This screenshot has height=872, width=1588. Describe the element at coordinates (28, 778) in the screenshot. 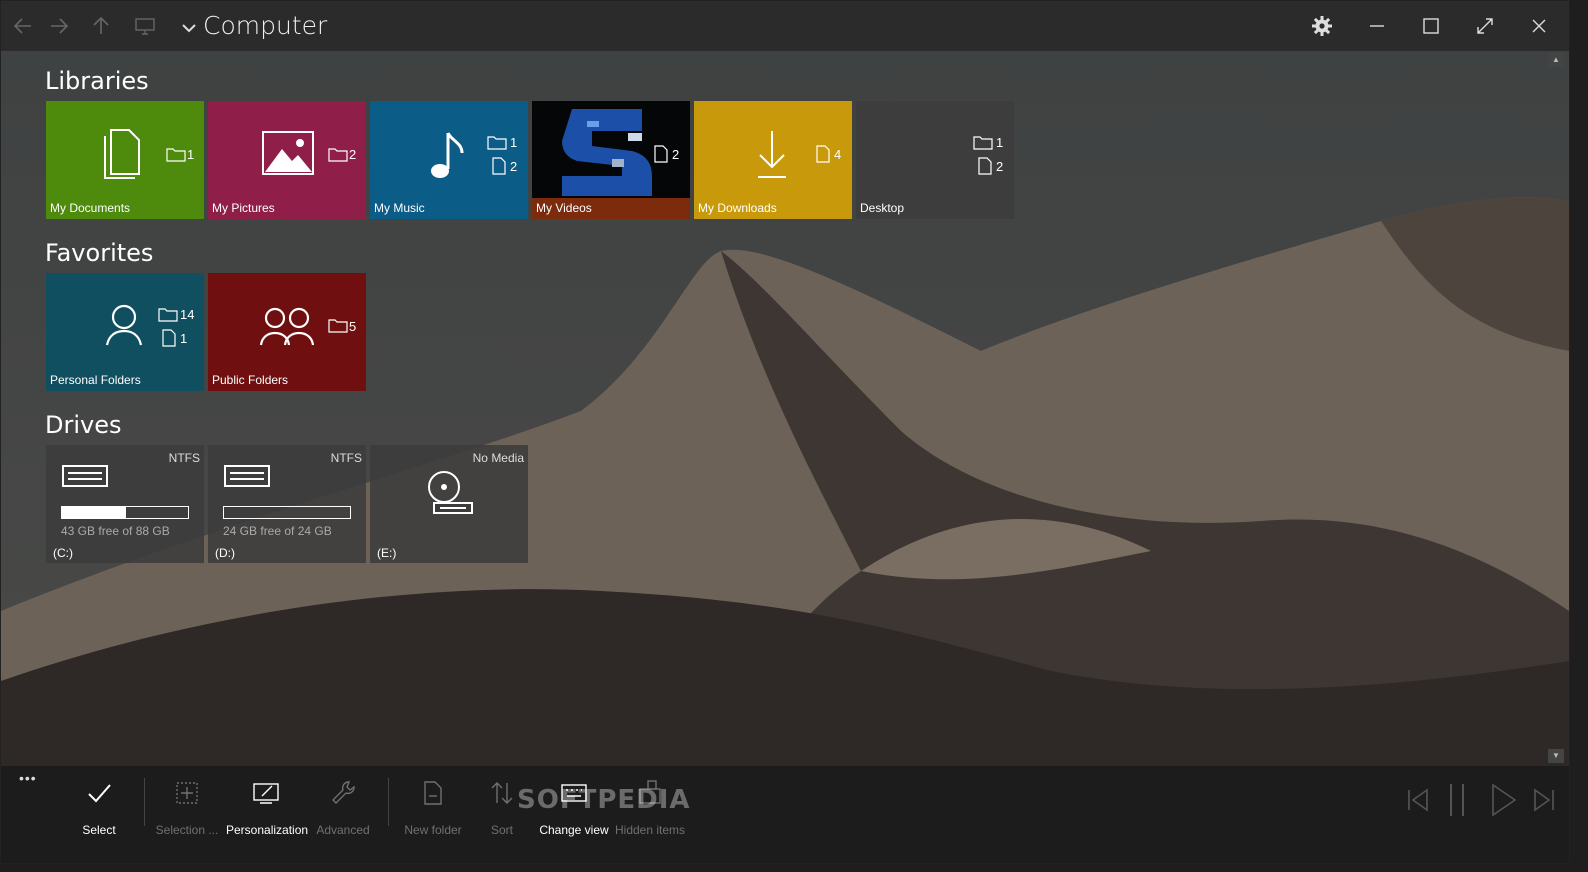

I see `more-options-button: •••` at that location.